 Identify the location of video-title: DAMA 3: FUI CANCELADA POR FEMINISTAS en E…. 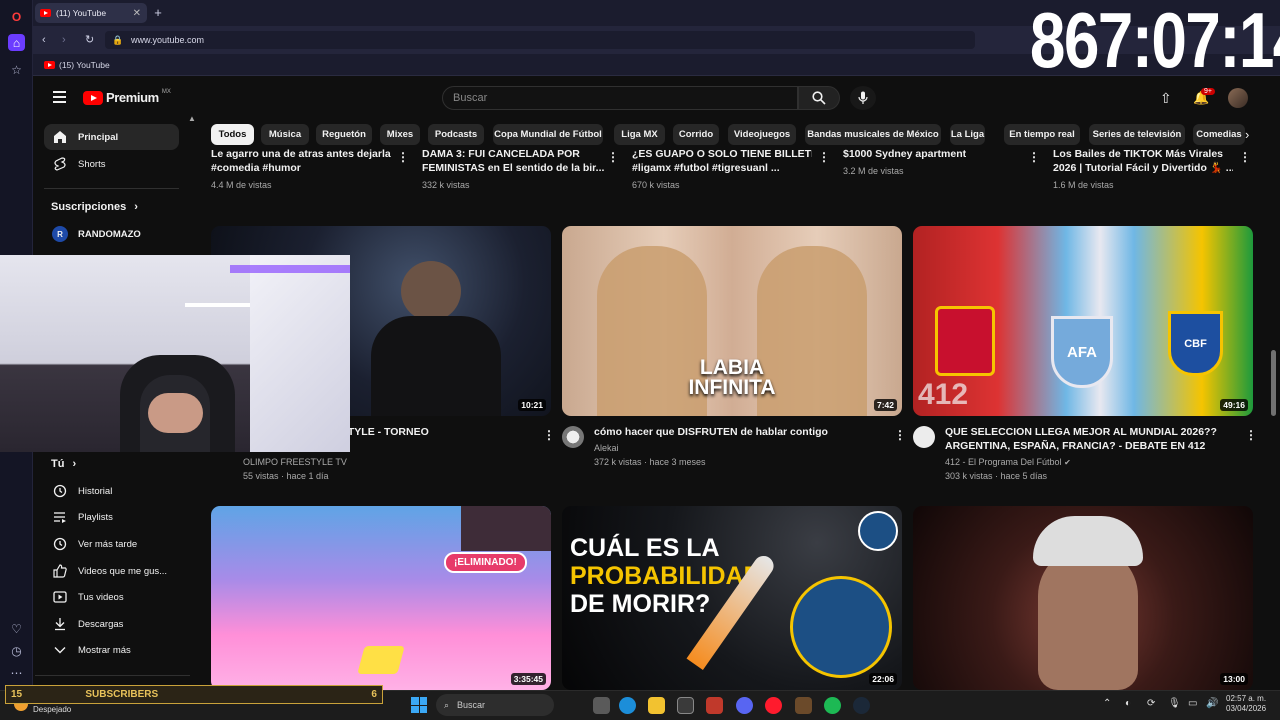
(513, 161).